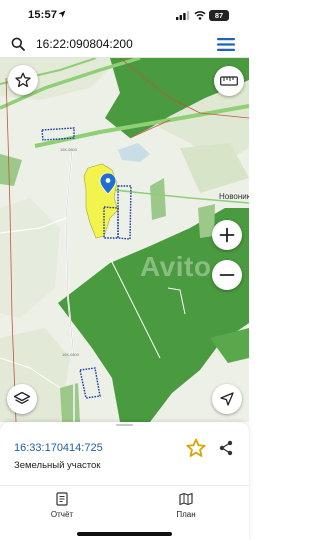 This screenshot has height=540, width=320. I want to click on cadastral-number-link: 16:33:170414:725, so click(58, 448).